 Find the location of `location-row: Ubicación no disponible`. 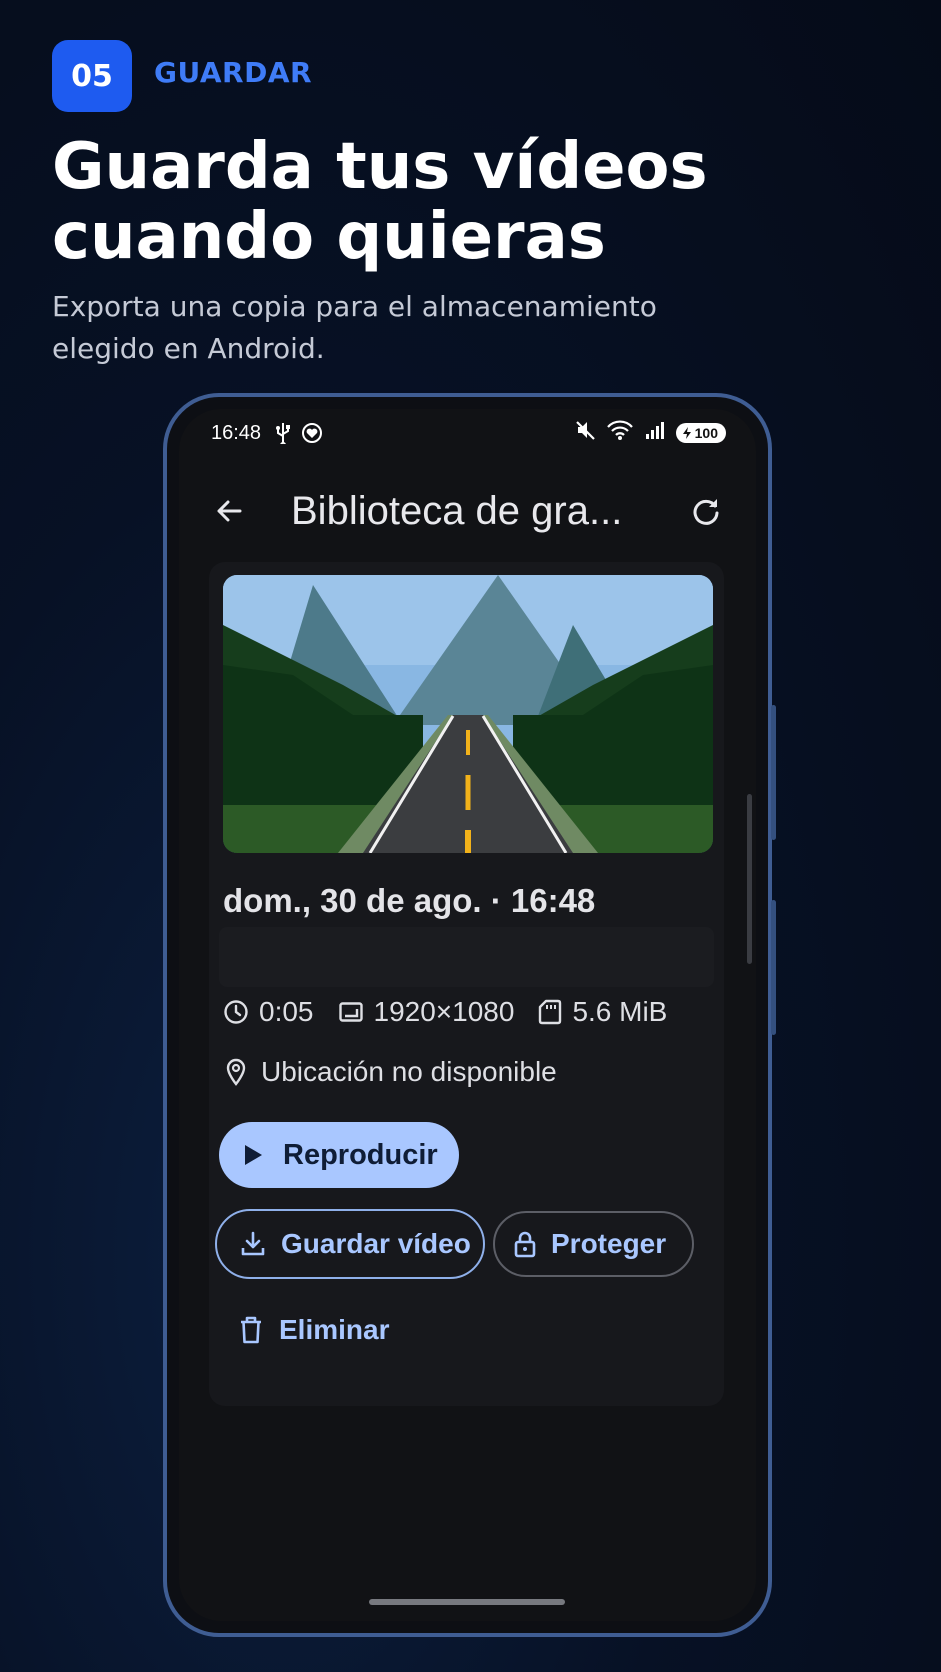

location-row: Ubicación no disponible is located at coordinates (390, 1072).